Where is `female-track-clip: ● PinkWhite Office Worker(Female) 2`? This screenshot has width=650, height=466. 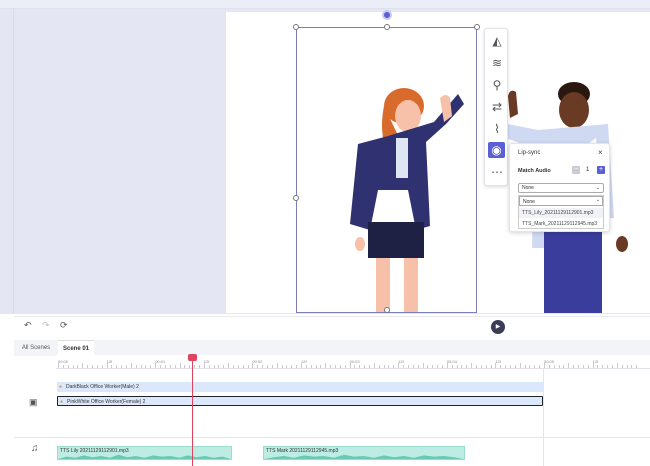 female-track-clip: ● PinkWhite Office Worker(Female) 2 is located at coordinates (300, 401).